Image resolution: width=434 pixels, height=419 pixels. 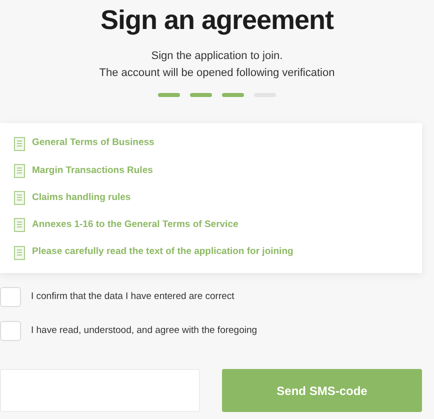 What do you see at coordinates (217, 20) in the screenshot?
I see `page-title: Sign an agreement` at bounding box center [217, 20].